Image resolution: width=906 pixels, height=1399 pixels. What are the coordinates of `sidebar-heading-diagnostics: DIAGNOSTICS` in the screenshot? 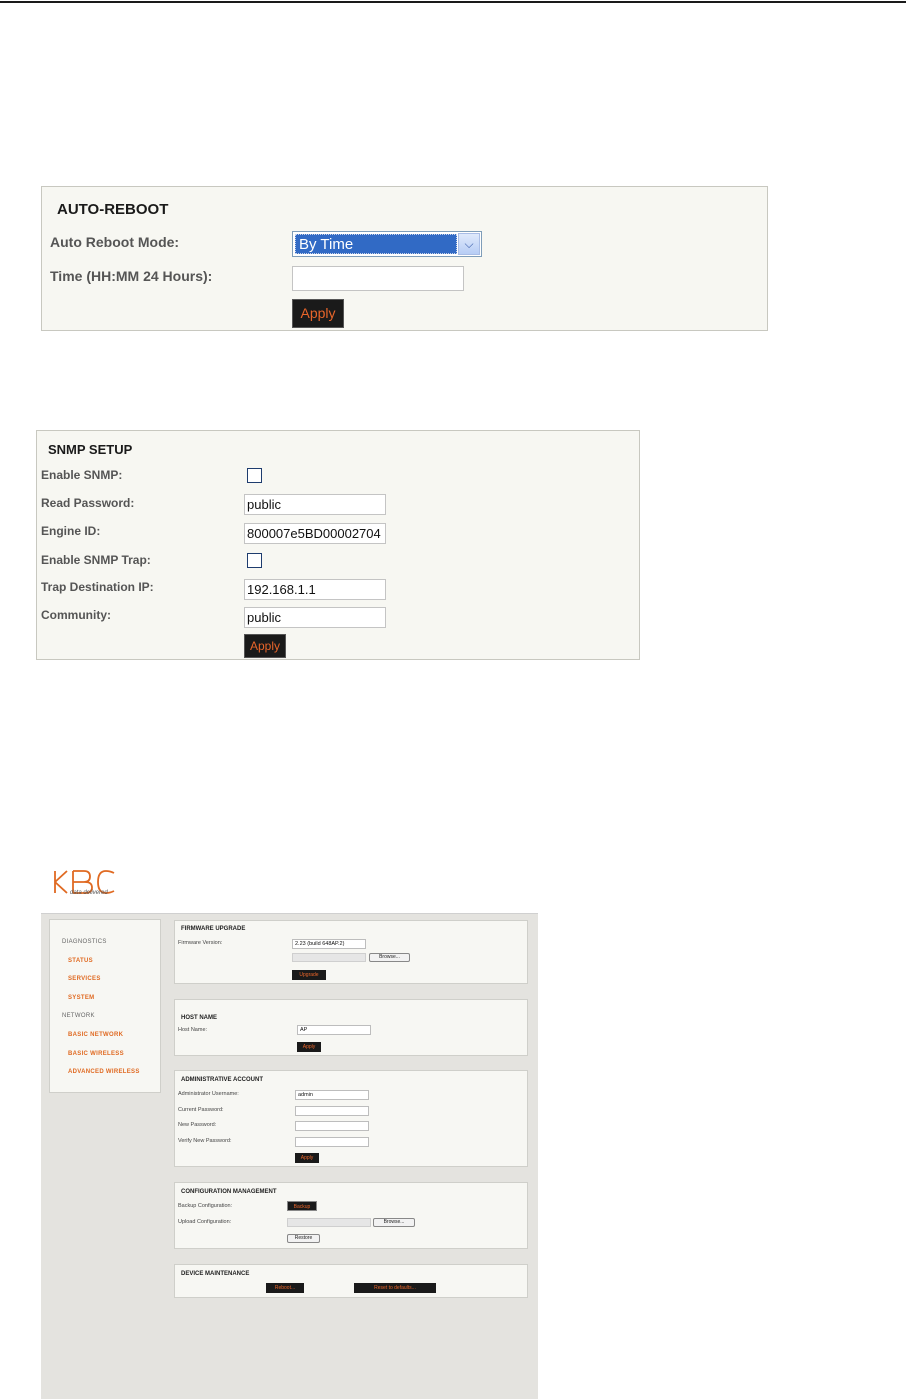 It's located at (84, 942).